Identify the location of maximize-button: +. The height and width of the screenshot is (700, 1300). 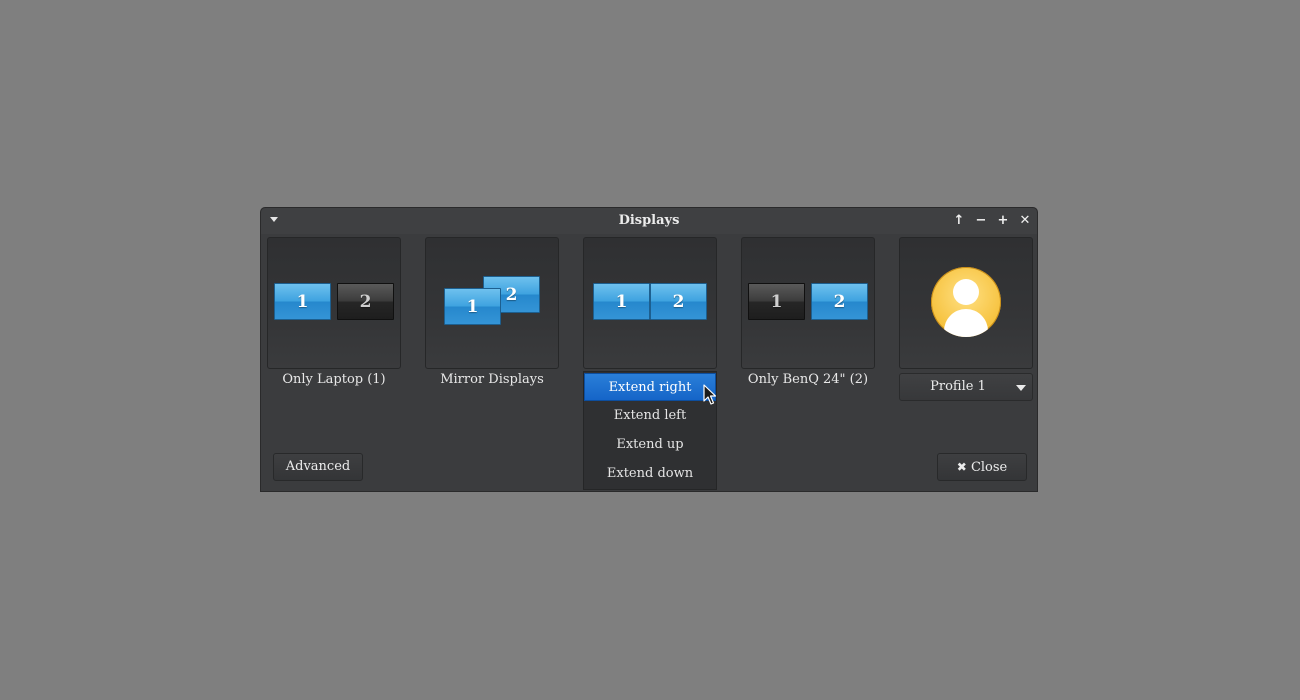
(1003, 221).